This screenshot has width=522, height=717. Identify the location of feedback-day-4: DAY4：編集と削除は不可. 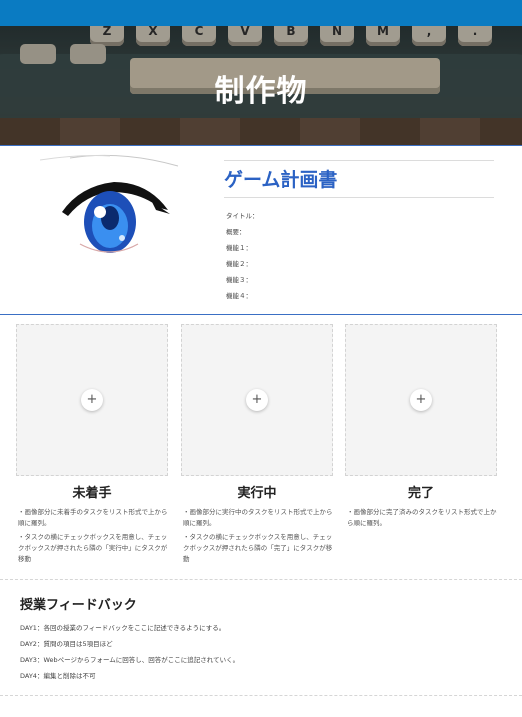
(58, 676).